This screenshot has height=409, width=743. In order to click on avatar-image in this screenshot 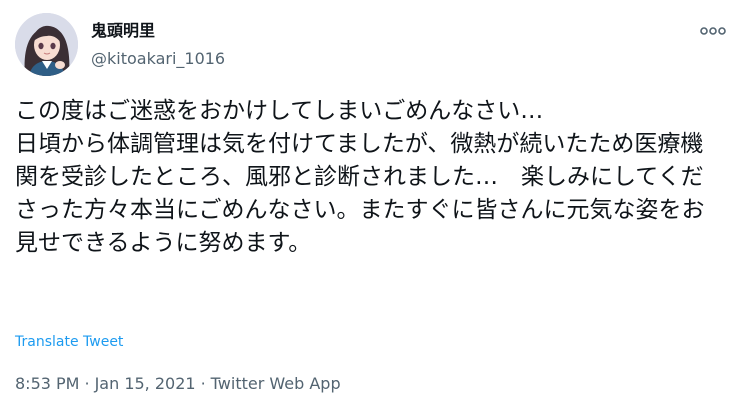, I will do `click(46, 44)`.